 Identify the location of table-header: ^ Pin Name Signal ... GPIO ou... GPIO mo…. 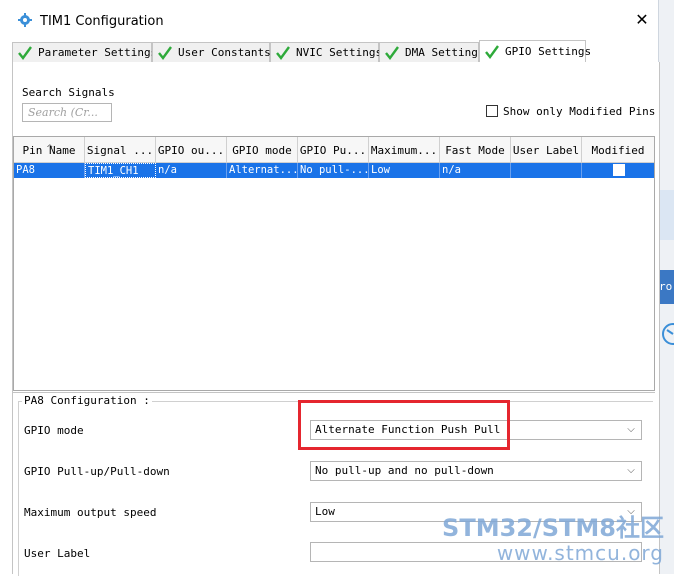
(334, 150).